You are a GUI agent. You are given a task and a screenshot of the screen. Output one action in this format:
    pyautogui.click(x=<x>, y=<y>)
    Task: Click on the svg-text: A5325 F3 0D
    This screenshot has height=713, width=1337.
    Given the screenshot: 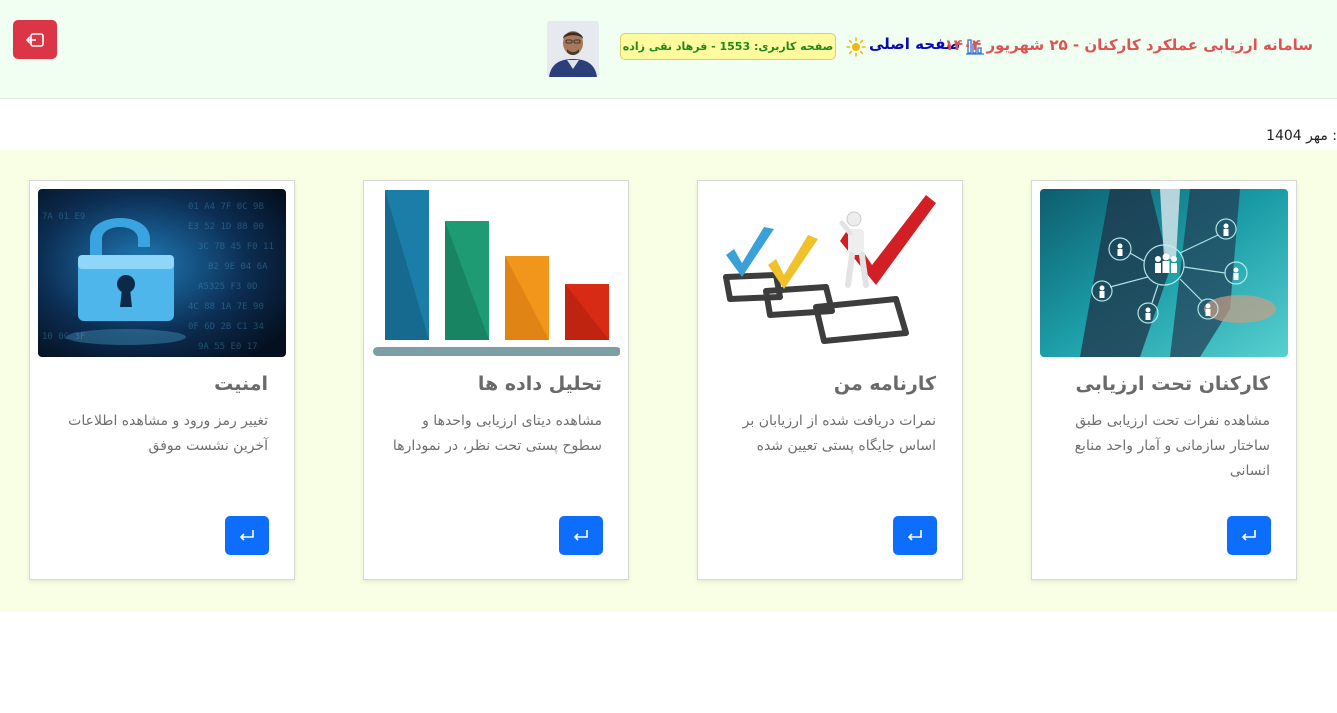 What is the action you would take?
    pyautogui.click(x=228, y=287)
    